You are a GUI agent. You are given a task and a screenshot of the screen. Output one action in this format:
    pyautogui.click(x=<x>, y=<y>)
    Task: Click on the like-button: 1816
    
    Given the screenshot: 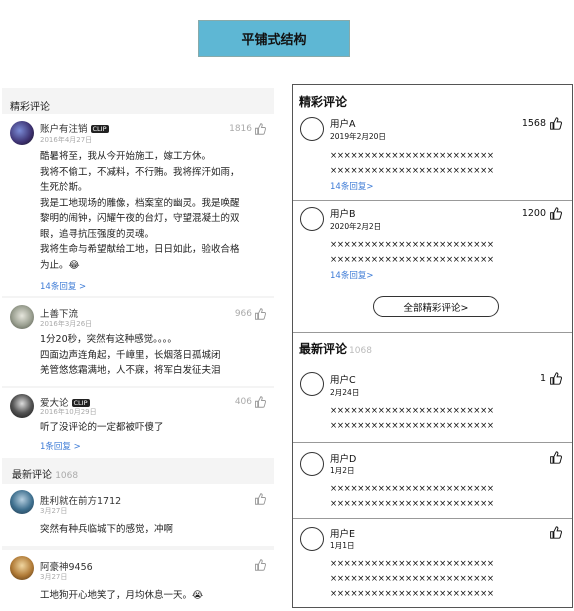 What is the action you would take?
    pyautogui.click(x=247, y=129)
    